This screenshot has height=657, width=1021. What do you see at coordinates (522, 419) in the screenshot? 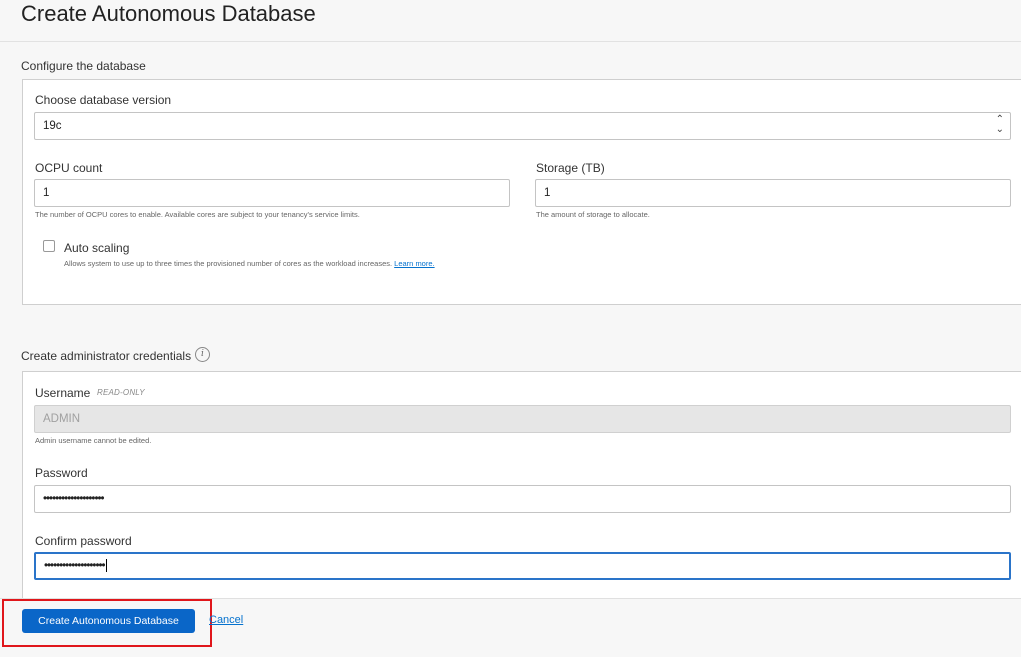
I see `username-input: ADMIN` at bounding box center [522, 419].